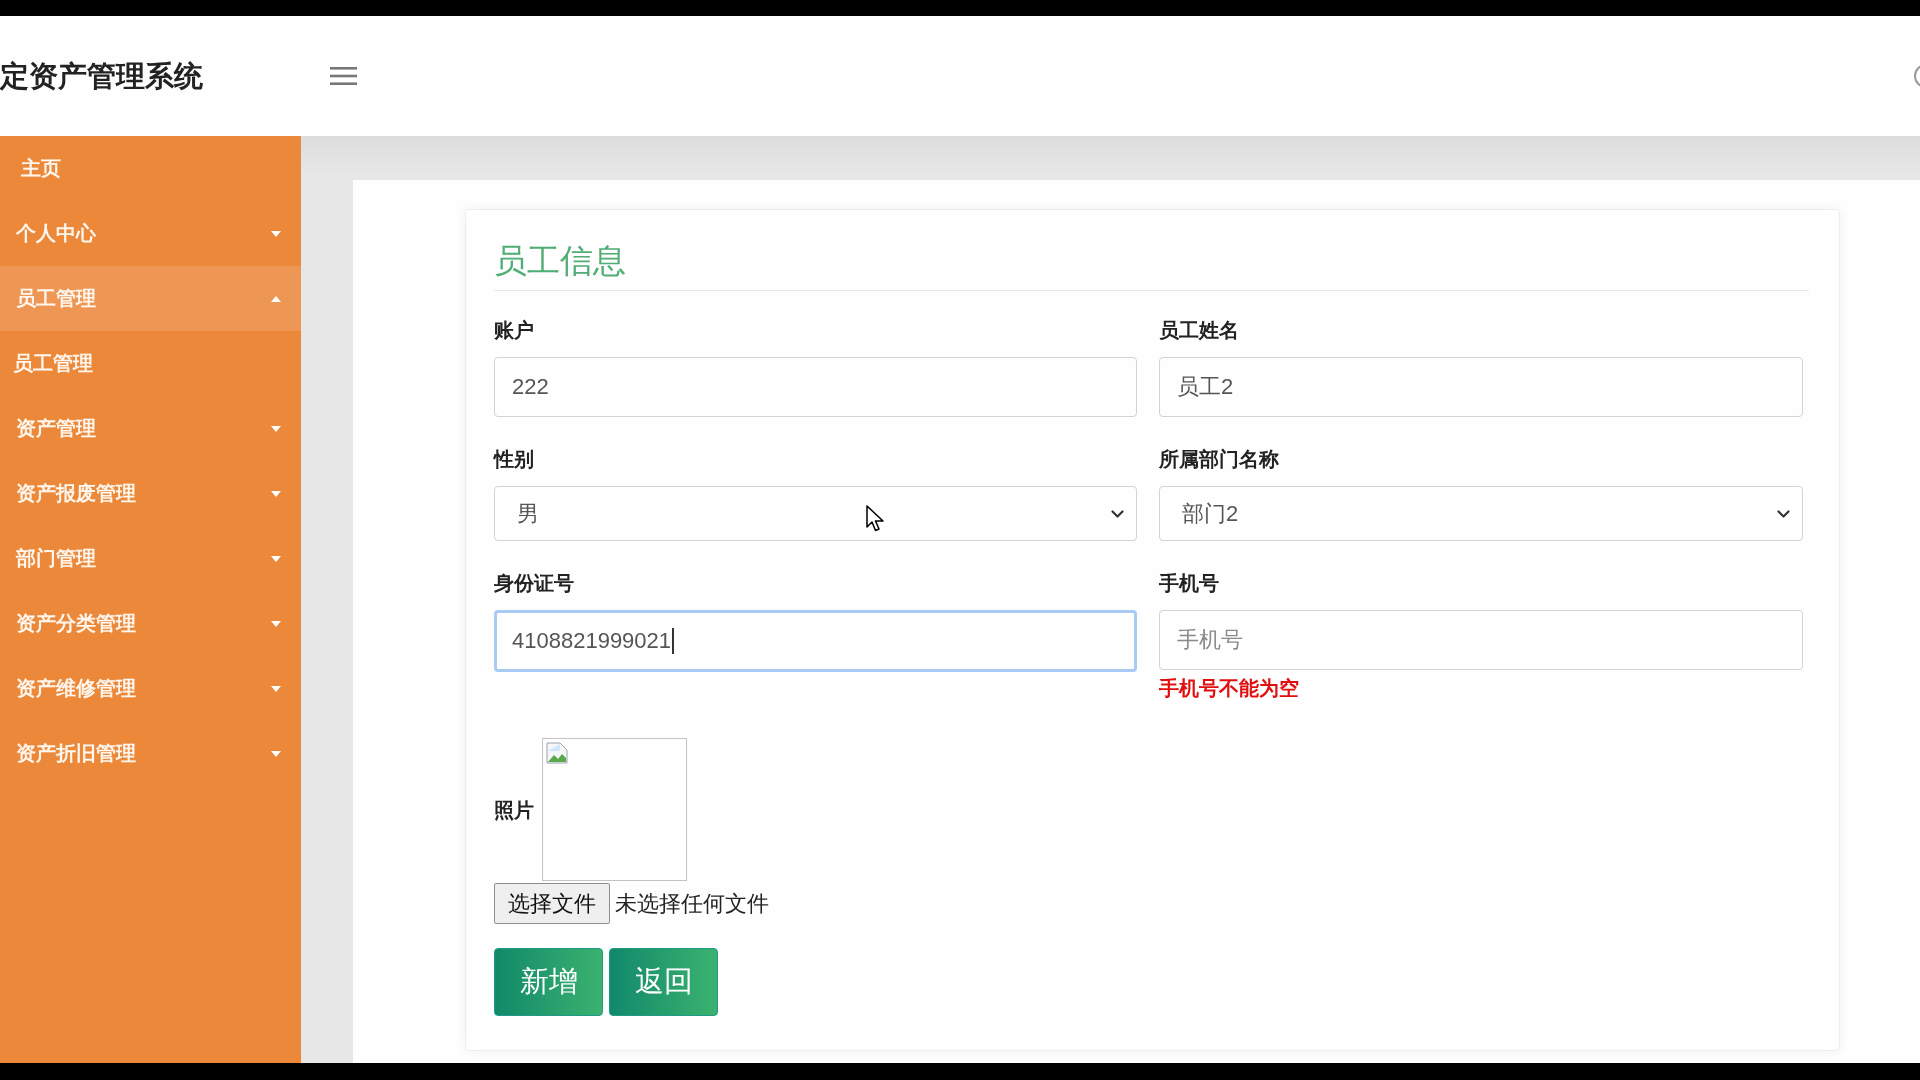  What do you see at coordinates (1189, 583) in the screenshot?
I see `field-label: 手机号` at bounding box center [1189, 583].